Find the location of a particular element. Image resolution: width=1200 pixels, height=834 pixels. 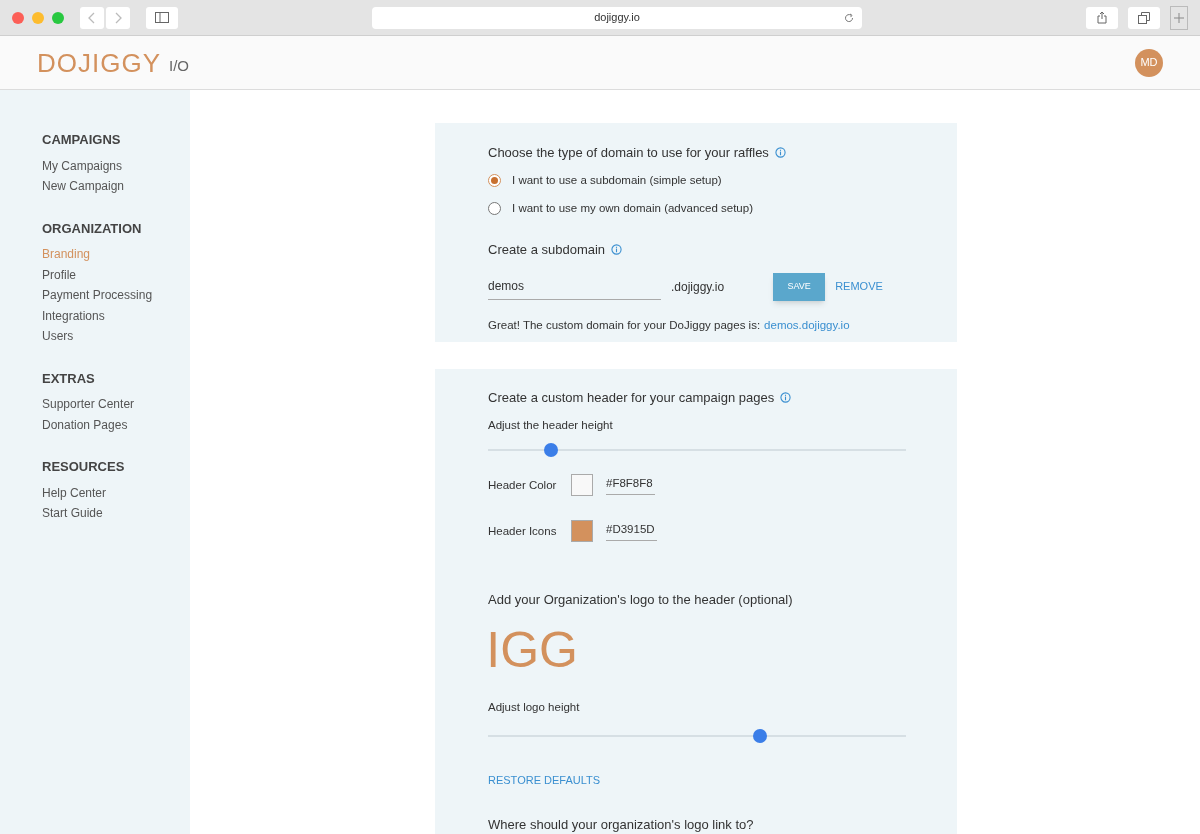

share-icon is located at coordinates (1102, 17).